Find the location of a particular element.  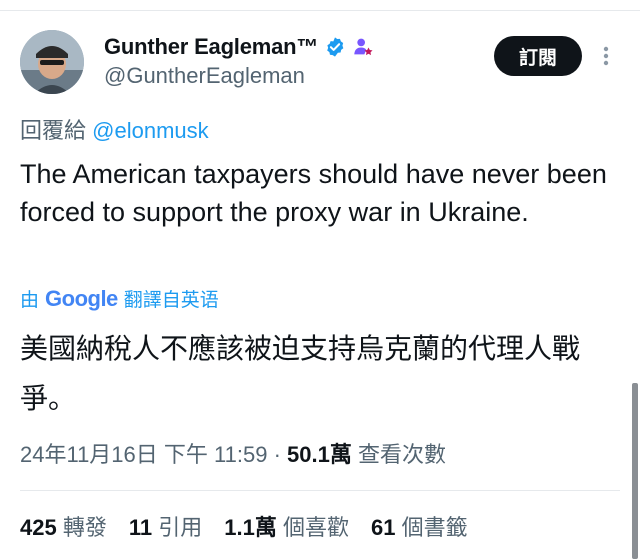

stat-label: 轉發 is located at coordinates (84, 527).